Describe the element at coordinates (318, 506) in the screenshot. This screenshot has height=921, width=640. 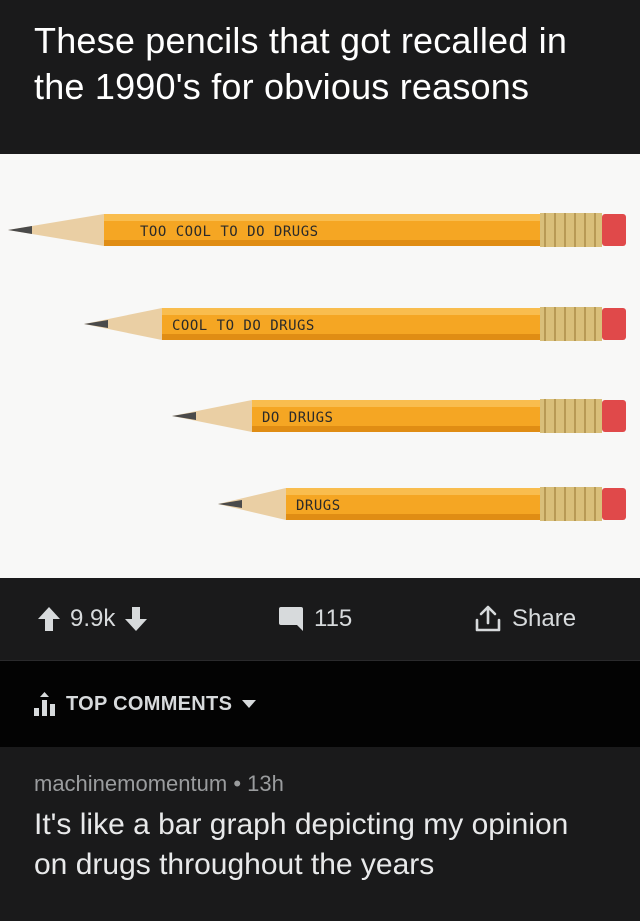
I see `pencil-label: DRUGS` at that location.